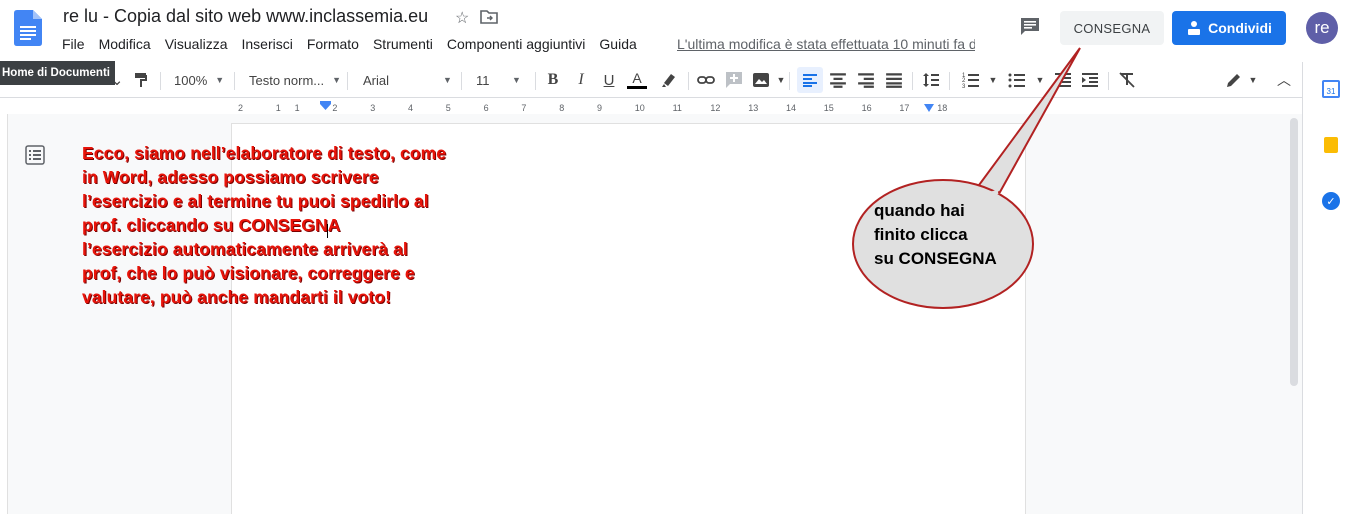  I want to click on increase-indent-icon, so click(1090, 80).